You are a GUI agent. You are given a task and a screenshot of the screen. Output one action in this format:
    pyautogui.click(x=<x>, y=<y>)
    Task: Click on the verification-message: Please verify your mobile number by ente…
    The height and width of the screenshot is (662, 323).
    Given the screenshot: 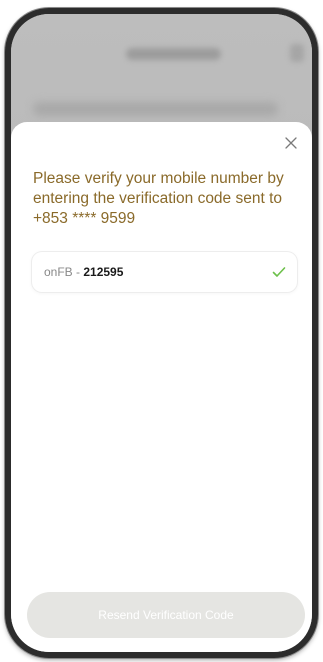 What is the action you would take?
    pyautogui.click(x=158, y=198)
    